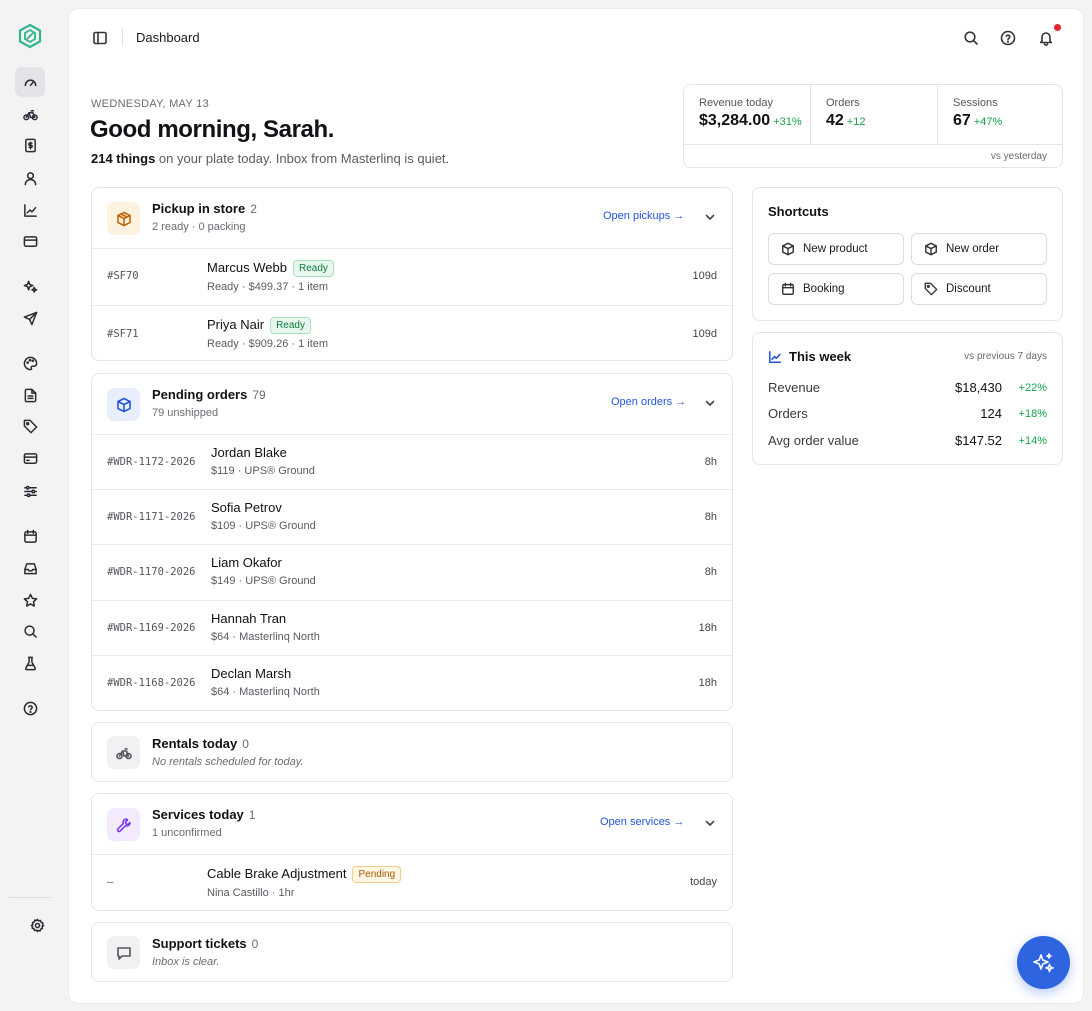 This screenshot has width=1092, height=1011. What do you see at coordinates (809, 356) in the screenshot?
I see `week-title: This week` at bounding box center [809, 356].